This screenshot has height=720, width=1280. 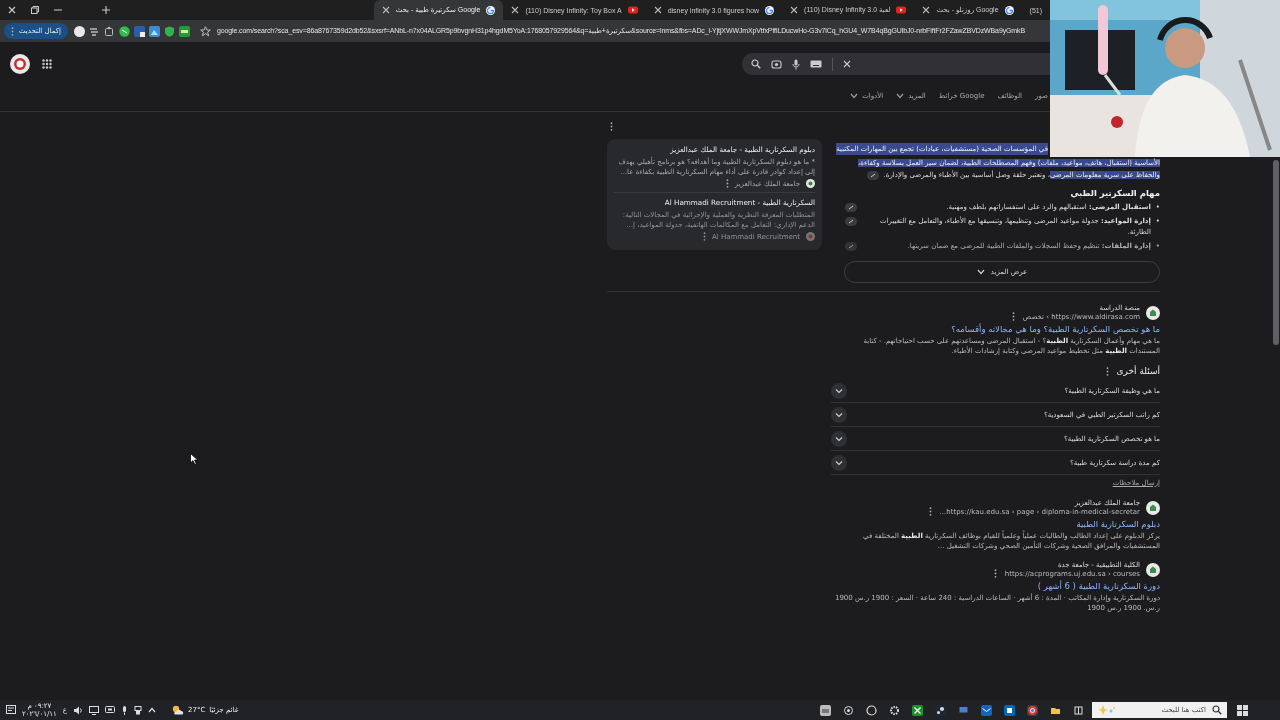 What do you see at coordinates (980, 272) in the screenshot?
I see `chevron-down-icon` at bounding box center [980, 272].